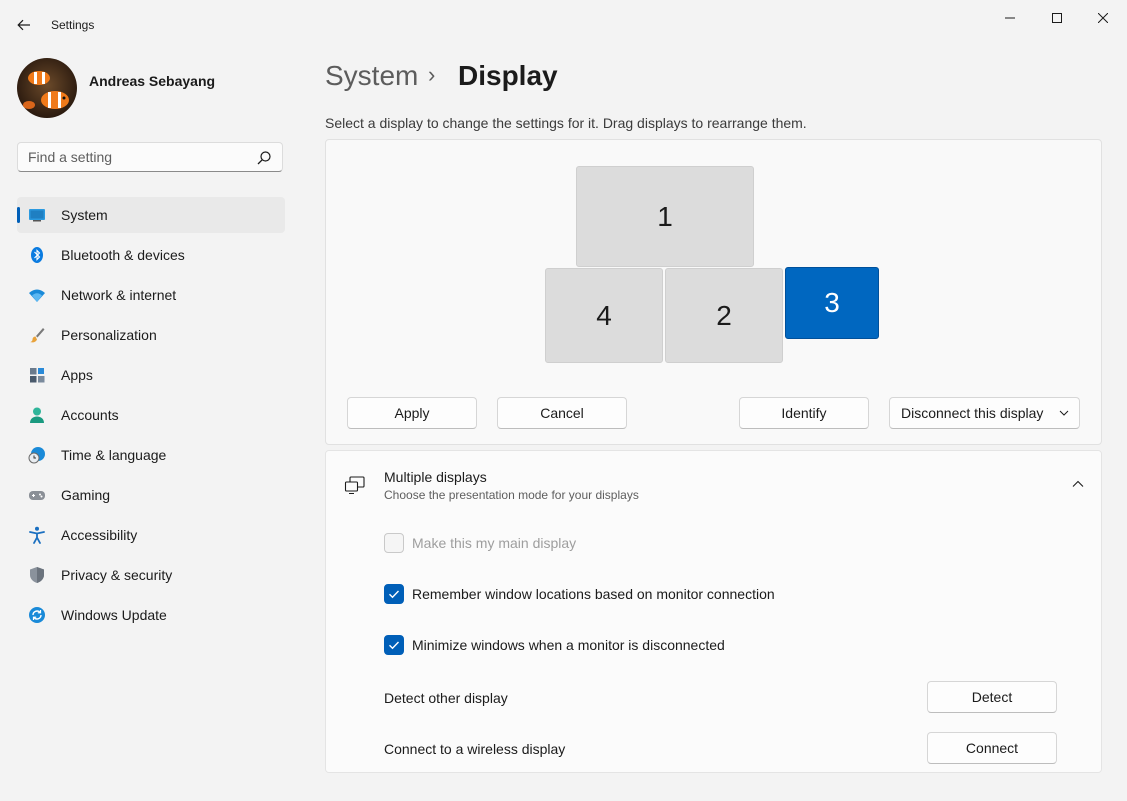 The width and height of the screenshot is (1127, 801). What do you see at coordinates (665, 216) in the screenshot?
I see `monitor-1: 1` at bounding box center [665, 216].